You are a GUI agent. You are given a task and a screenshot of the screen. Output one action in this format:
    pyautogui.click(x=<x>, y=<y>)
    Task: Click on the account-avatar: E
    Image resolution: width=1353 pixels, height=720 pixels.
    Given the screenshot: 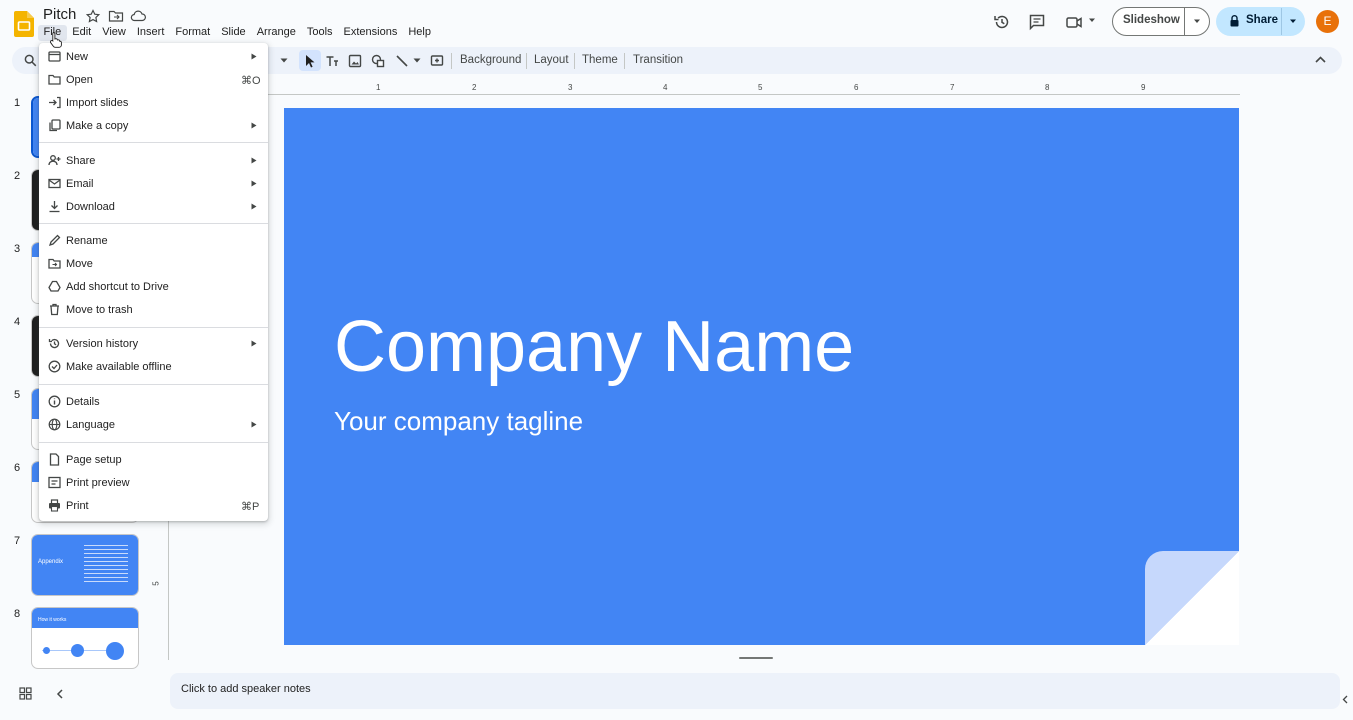 What is the action you would take?
    pyautogui.click(x=1327, y=21)
    